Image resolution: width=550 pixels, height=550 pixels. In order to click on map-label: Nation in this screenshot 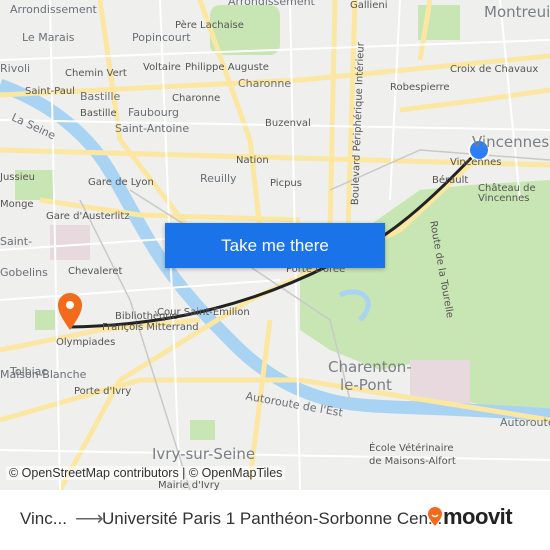, I will do `click(252, 160)`.